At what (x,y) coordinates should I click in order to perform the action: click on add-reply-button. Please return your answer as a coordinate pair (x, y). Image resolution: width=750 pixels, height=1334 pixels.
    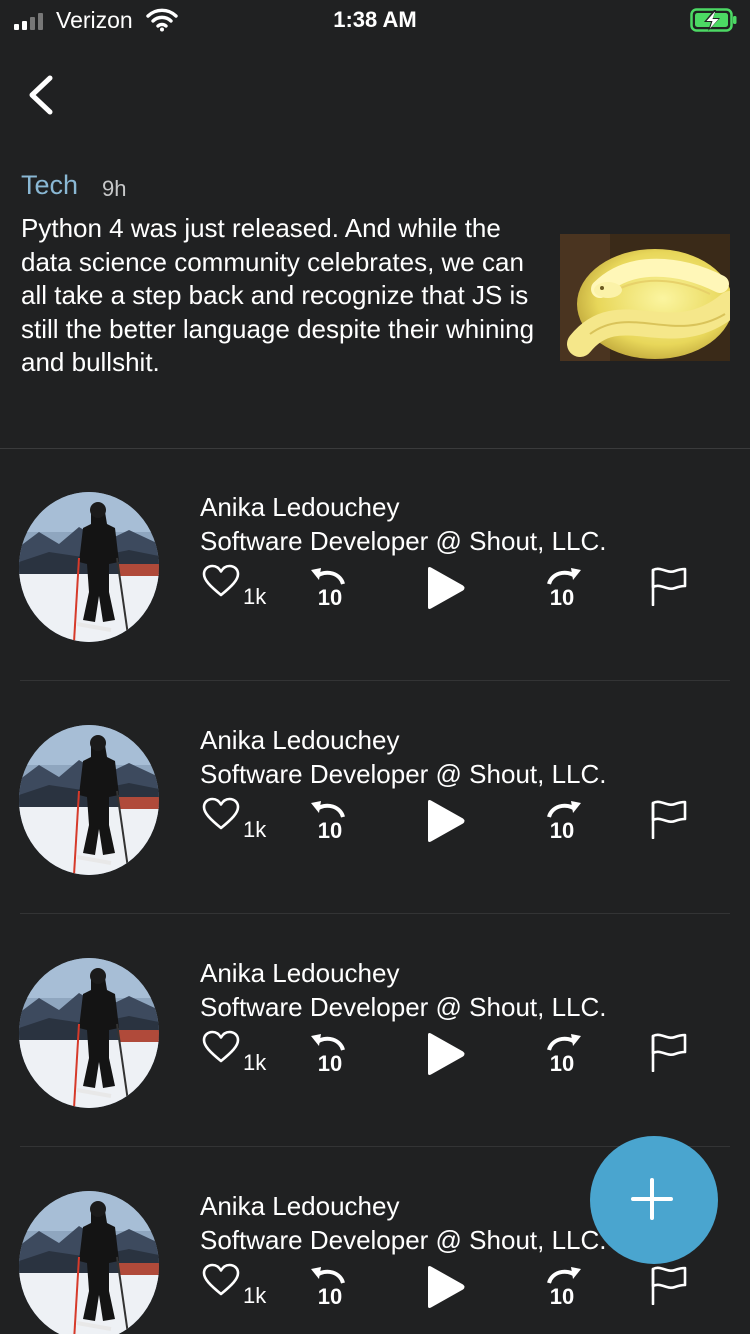
    Looking at the image, I should click on (654, 1200).